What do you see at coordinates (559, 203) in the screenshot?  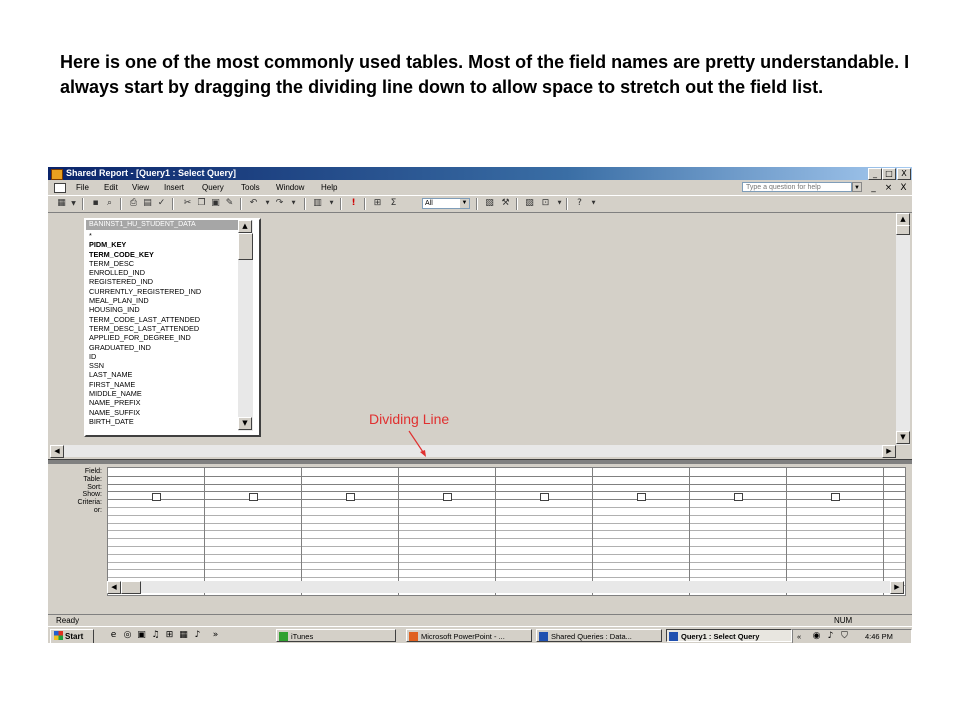 I see `new-object-dropdown-icon: ▼` at bounding box center [559, 203].